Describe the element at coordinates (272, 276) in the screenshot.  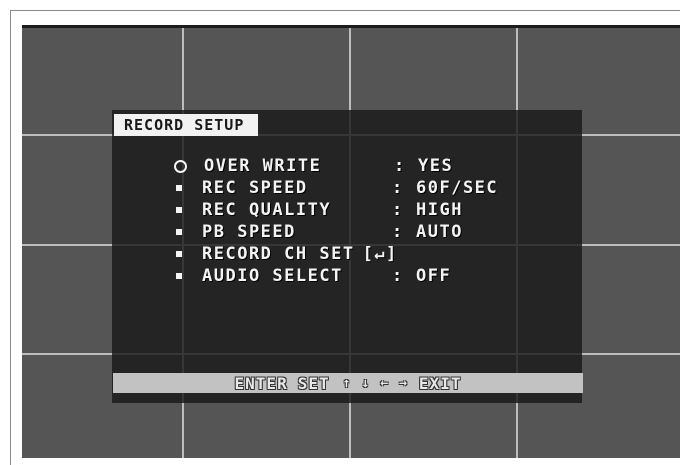
I see `menu-item-label: AUDIO SELECT` at that location.